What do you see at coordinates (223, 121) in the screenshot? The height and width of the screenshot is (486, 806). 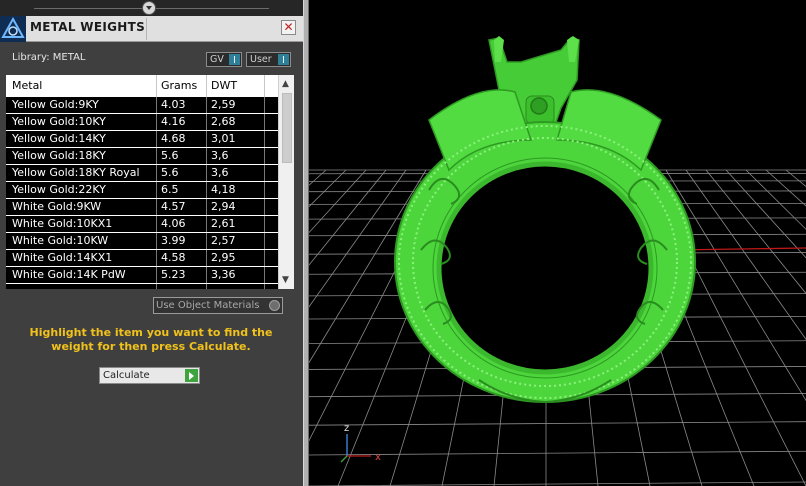 I see `dwt-cell: 2,68` at bounding box center [223, 121].